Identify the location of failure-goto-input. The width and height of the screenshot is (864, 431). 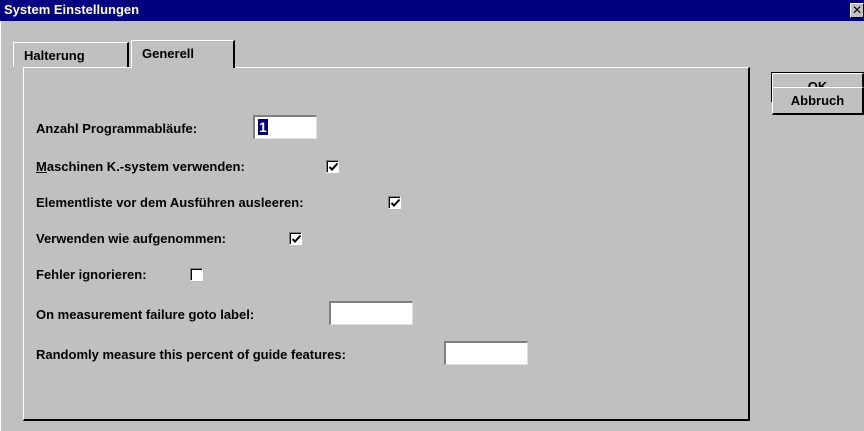
(371, 313).